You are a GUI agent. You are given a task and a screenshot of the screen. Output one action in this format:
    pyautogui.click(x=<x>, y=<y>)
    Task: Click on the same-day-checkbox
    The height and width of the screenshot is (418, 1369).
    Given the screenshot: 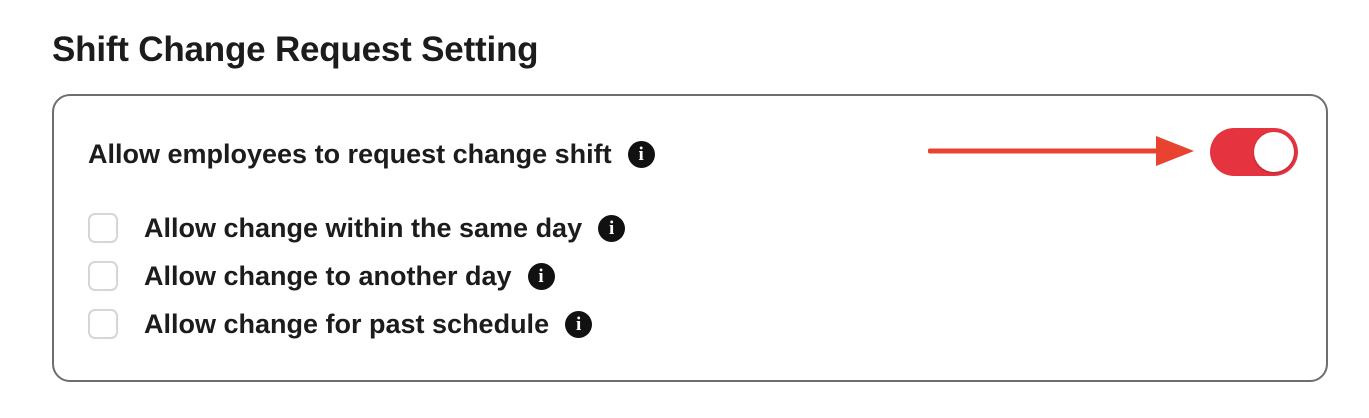 What is the action you would take?
    pyautogui.click(x=103, y=228)
    